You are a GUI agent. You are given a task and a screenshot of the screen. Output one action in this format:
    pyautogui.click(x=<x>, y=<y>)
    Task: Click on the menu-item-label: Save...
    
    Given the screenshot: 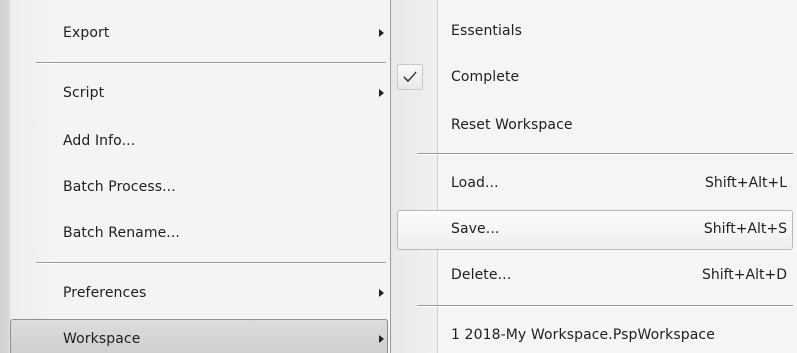 What is the action you would take?
    pyautogui.click(x=475, y=229)
    